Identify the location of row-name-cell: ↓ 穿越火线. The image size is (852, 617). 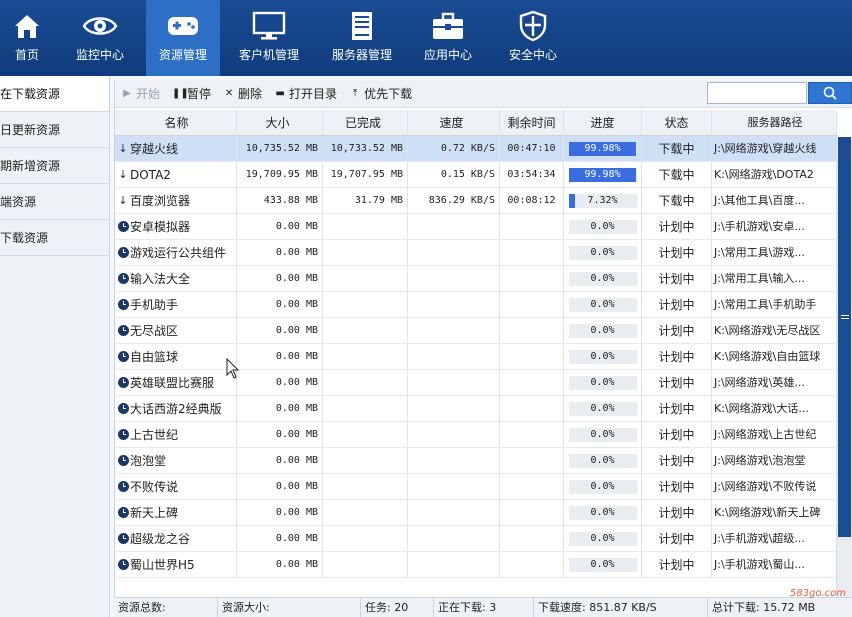
(176, 148).